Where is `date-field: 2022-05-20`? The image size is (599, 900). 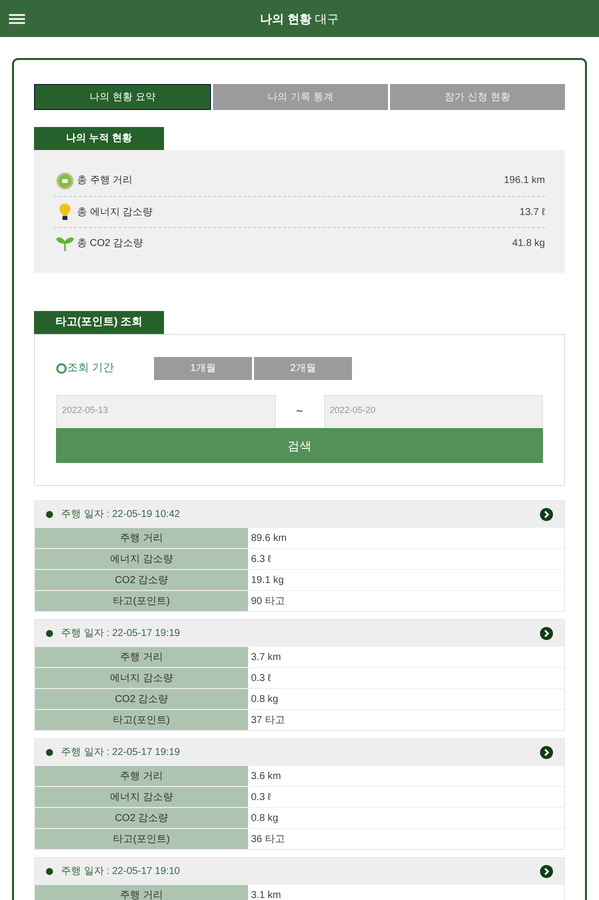
date-field: 2022-05-20 is located at coordinates (433, 411).